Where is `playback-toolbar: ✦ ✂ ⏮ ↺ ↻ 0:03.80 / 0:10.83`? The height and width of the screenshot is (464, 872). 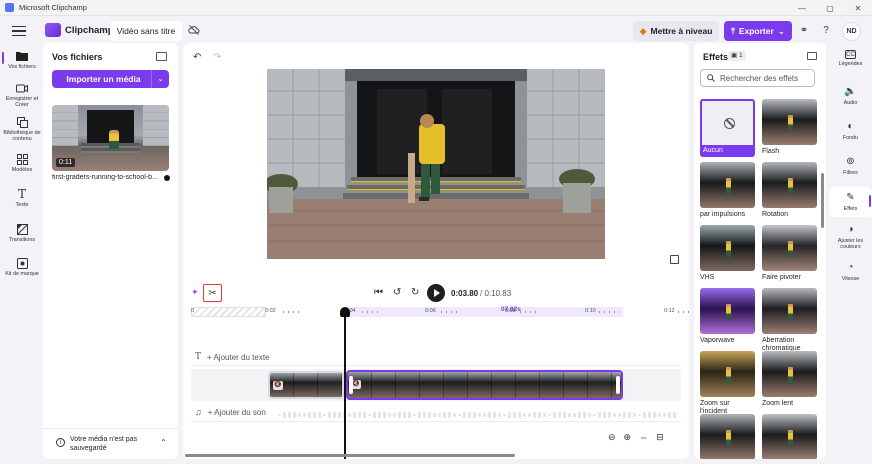
playback-toolbar: ✦ ✂ ⏮ ↺ ↻ 0:03.80 / 0:10.83 is located at coordinates (436, 293).